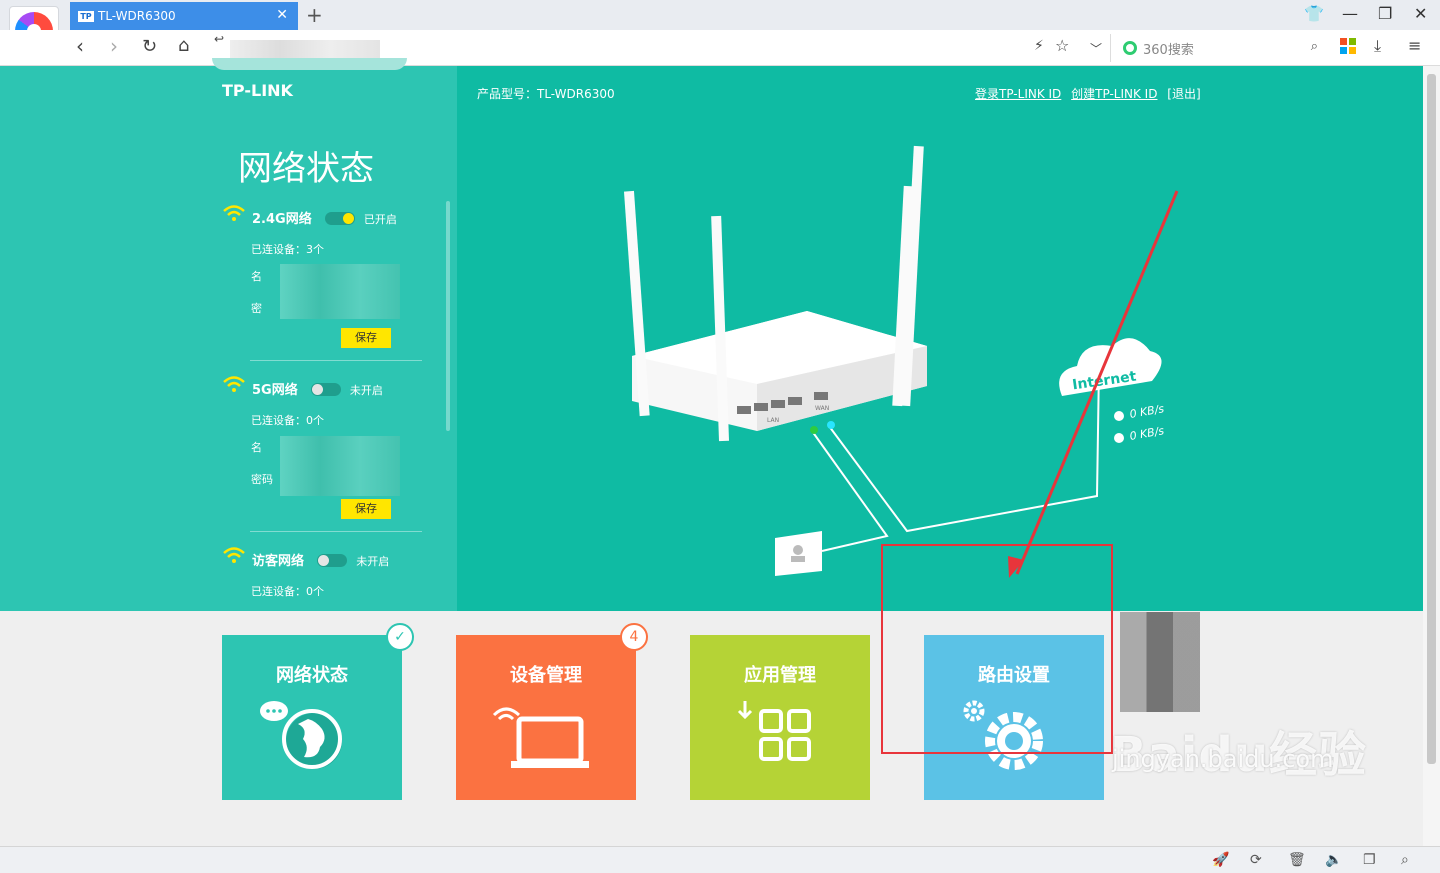 The height and width of the screenshot is (873, 1440). I want to click on browser-status-bar: 🚀 ⟳ 🗑 🔈 ❐ ⌕, so click(720, 859).